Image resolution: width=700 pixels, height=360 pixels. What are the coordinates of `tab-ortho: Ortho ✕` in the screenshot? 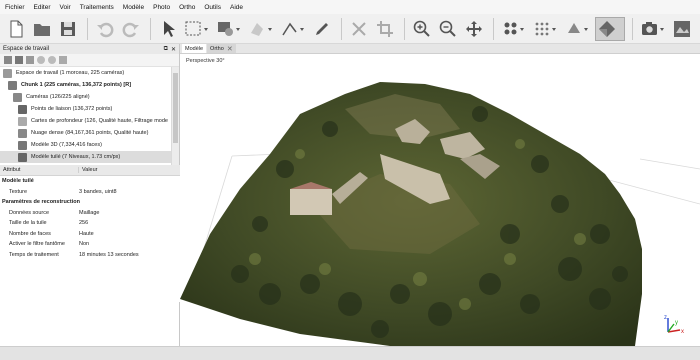 It's located at (221, 48).